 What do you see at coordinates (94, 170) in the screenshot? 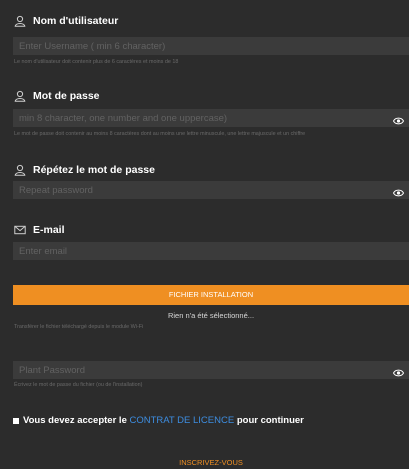
I see `repeat-password-label-text: Répétez le mot de passe` at bounding box center [94, 170].